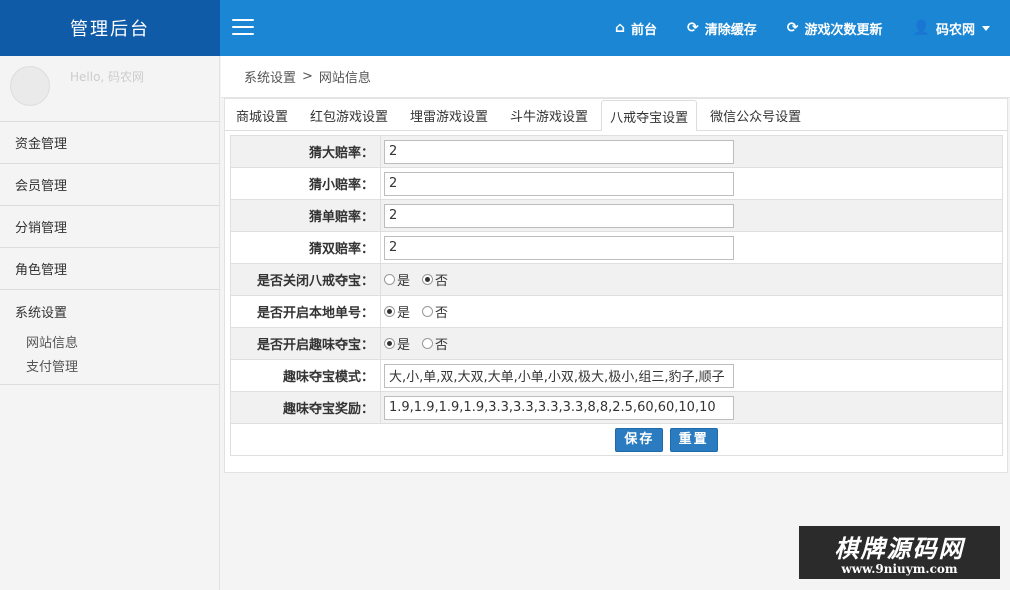 Image resolution: width=1010 pixels, height=590 pixels. I want to click on fun-mode-label: 趣味夺宝模式：, so click(305, 375).